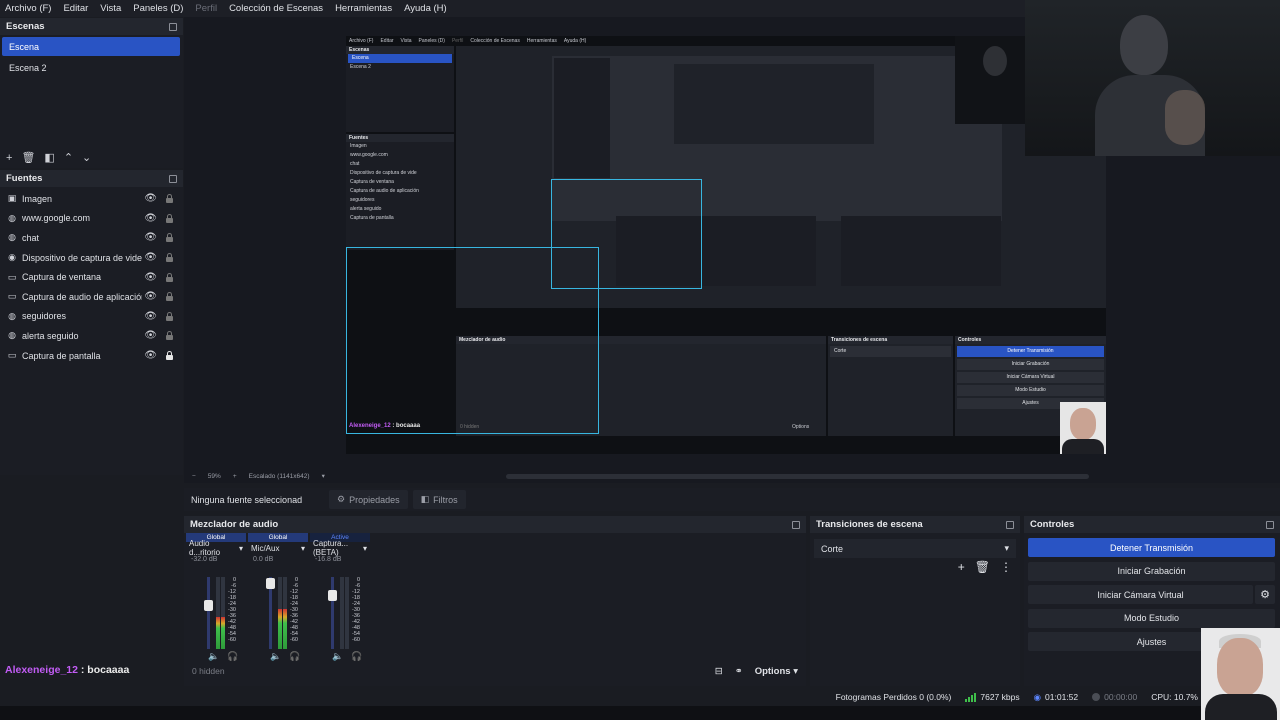 Image resolution: width=1280 pixels, height=720 pixels. Describe the element at coordinates (431, 41) in the screenshot. I see `nested-menu-item: Paneles (D)` at that location.